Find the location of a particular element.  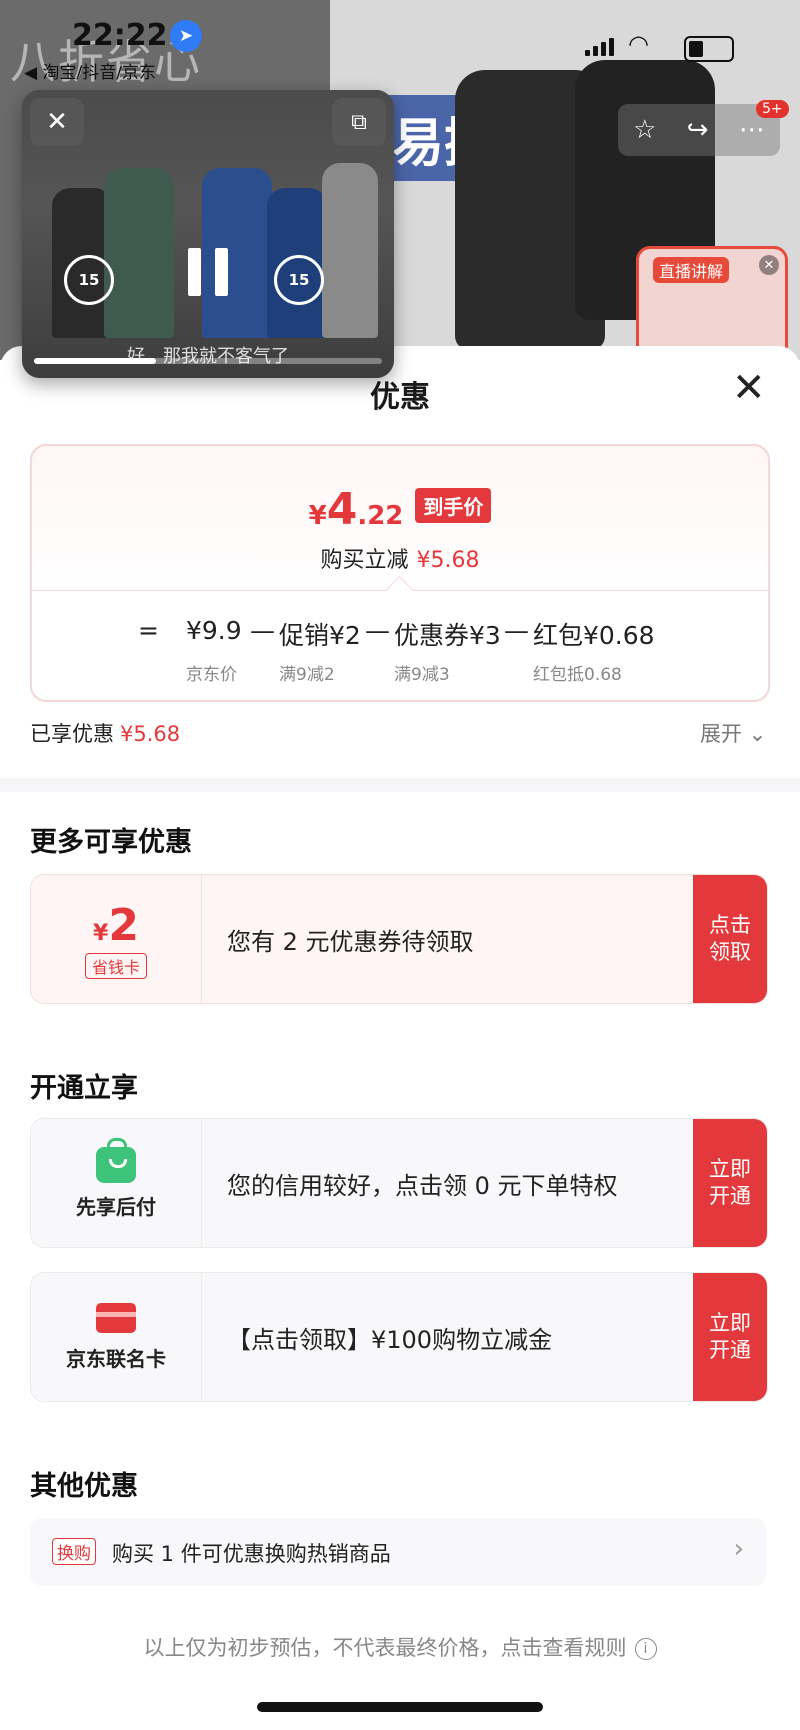

reduction-row: 购买立减 ¥5.68 is located at coordinates (400, 558).